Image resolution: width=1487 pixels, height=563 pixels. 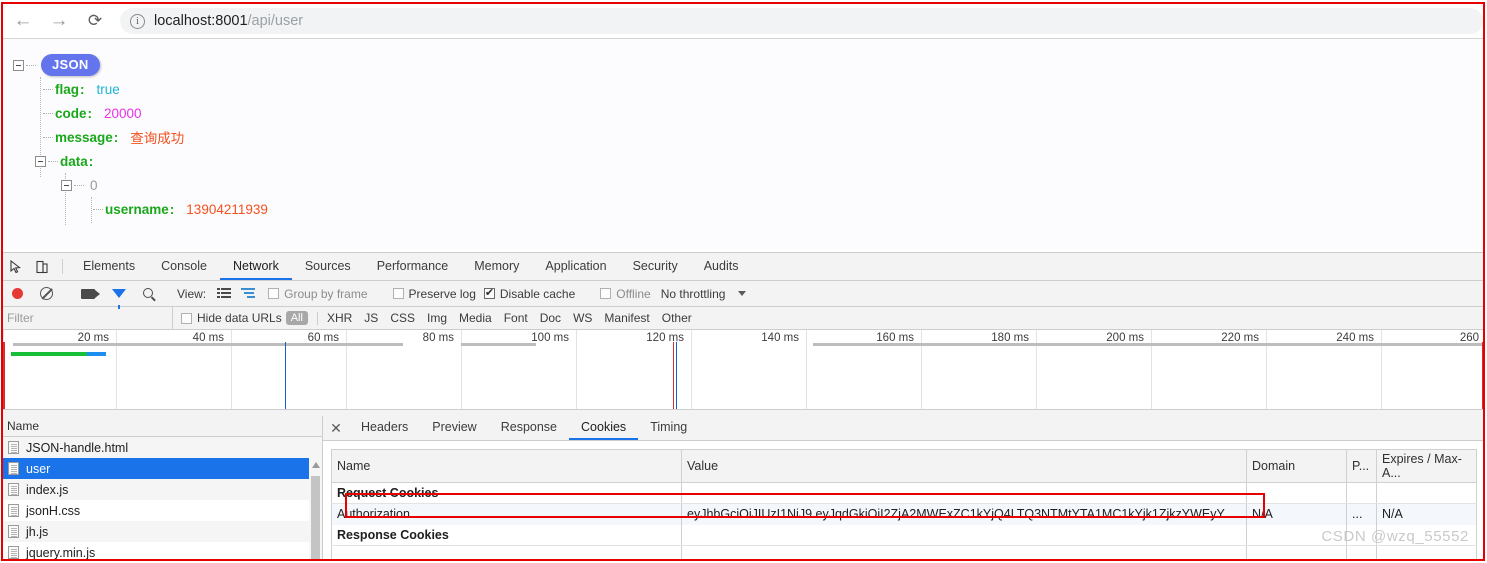 What do you see at coordinates (162, 489) in the screenshot?
I see `list-item: index.js` at bounding box center [162, 489].